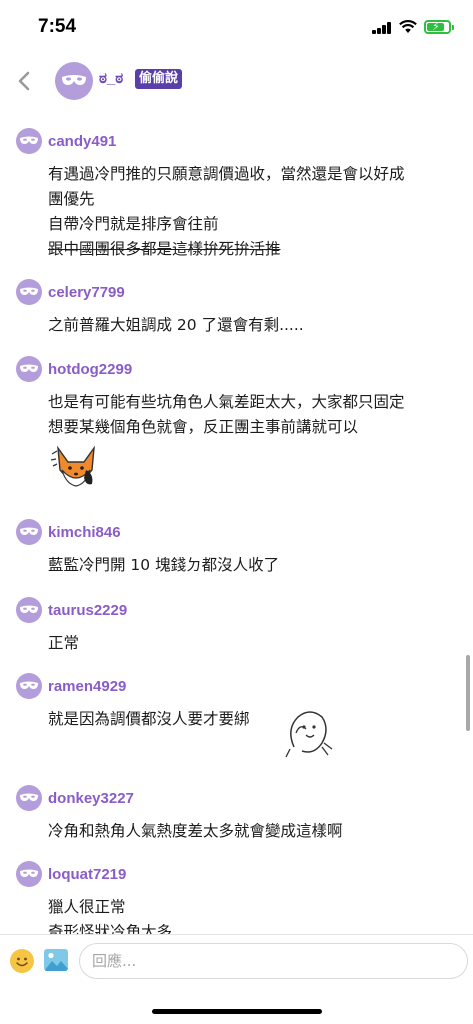 Image resolution: width=473 pixels, height=1024 pixels. Describe the element at coordinates (164, 565) in the screenshot. I see `comment-line: 藍監冷門開 10 塊錢ㄉ都沒人收了` at that location.